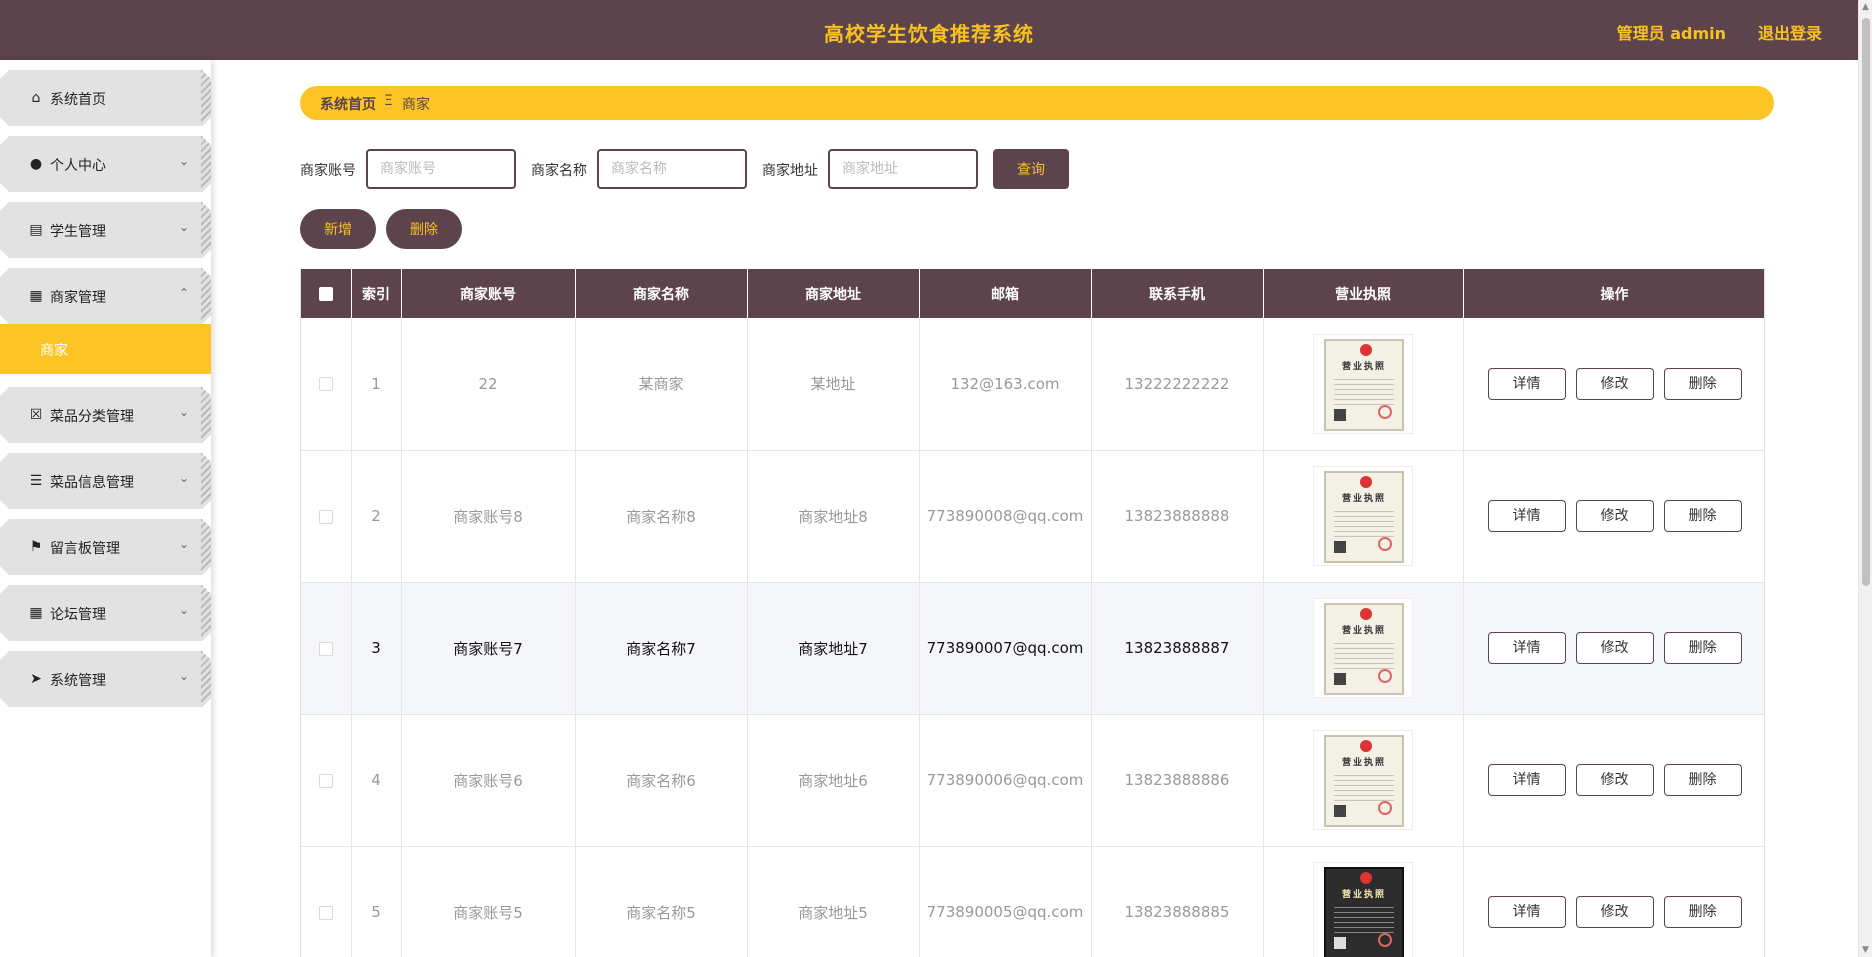 Image resolution: width=1872 pixels, height=957 pixels. Describe the element at coordinates (36, 296) in the screenshot. I see `grid-icon: ▦` at that location.